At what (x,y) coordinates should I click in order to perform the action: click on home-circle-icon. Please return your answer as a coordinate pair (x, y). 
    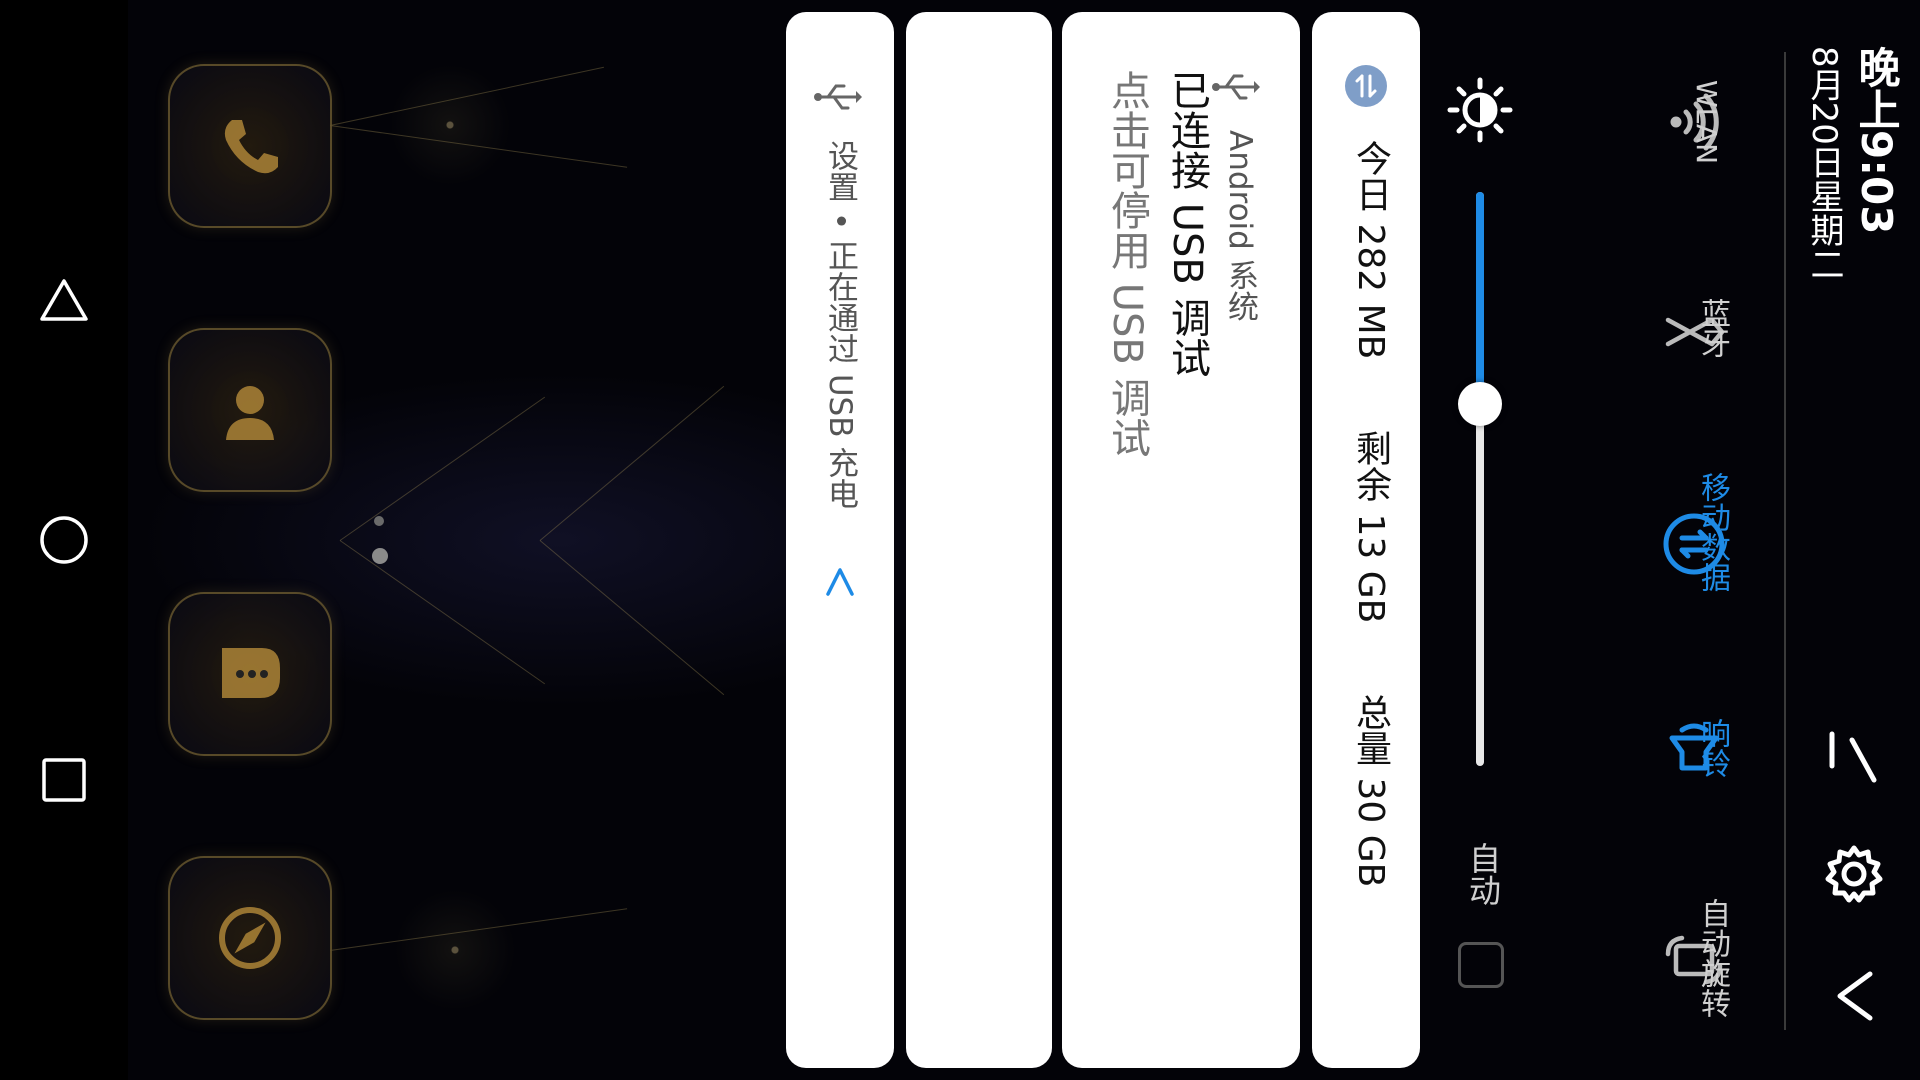
    Looking at the image, I should click on (64, 540).